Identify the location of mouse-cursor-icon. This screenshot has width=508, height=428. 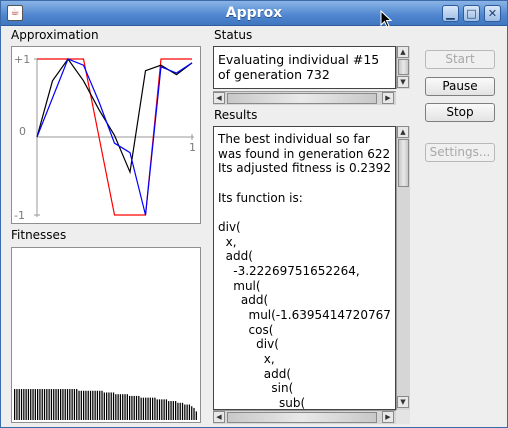
(386, 19).